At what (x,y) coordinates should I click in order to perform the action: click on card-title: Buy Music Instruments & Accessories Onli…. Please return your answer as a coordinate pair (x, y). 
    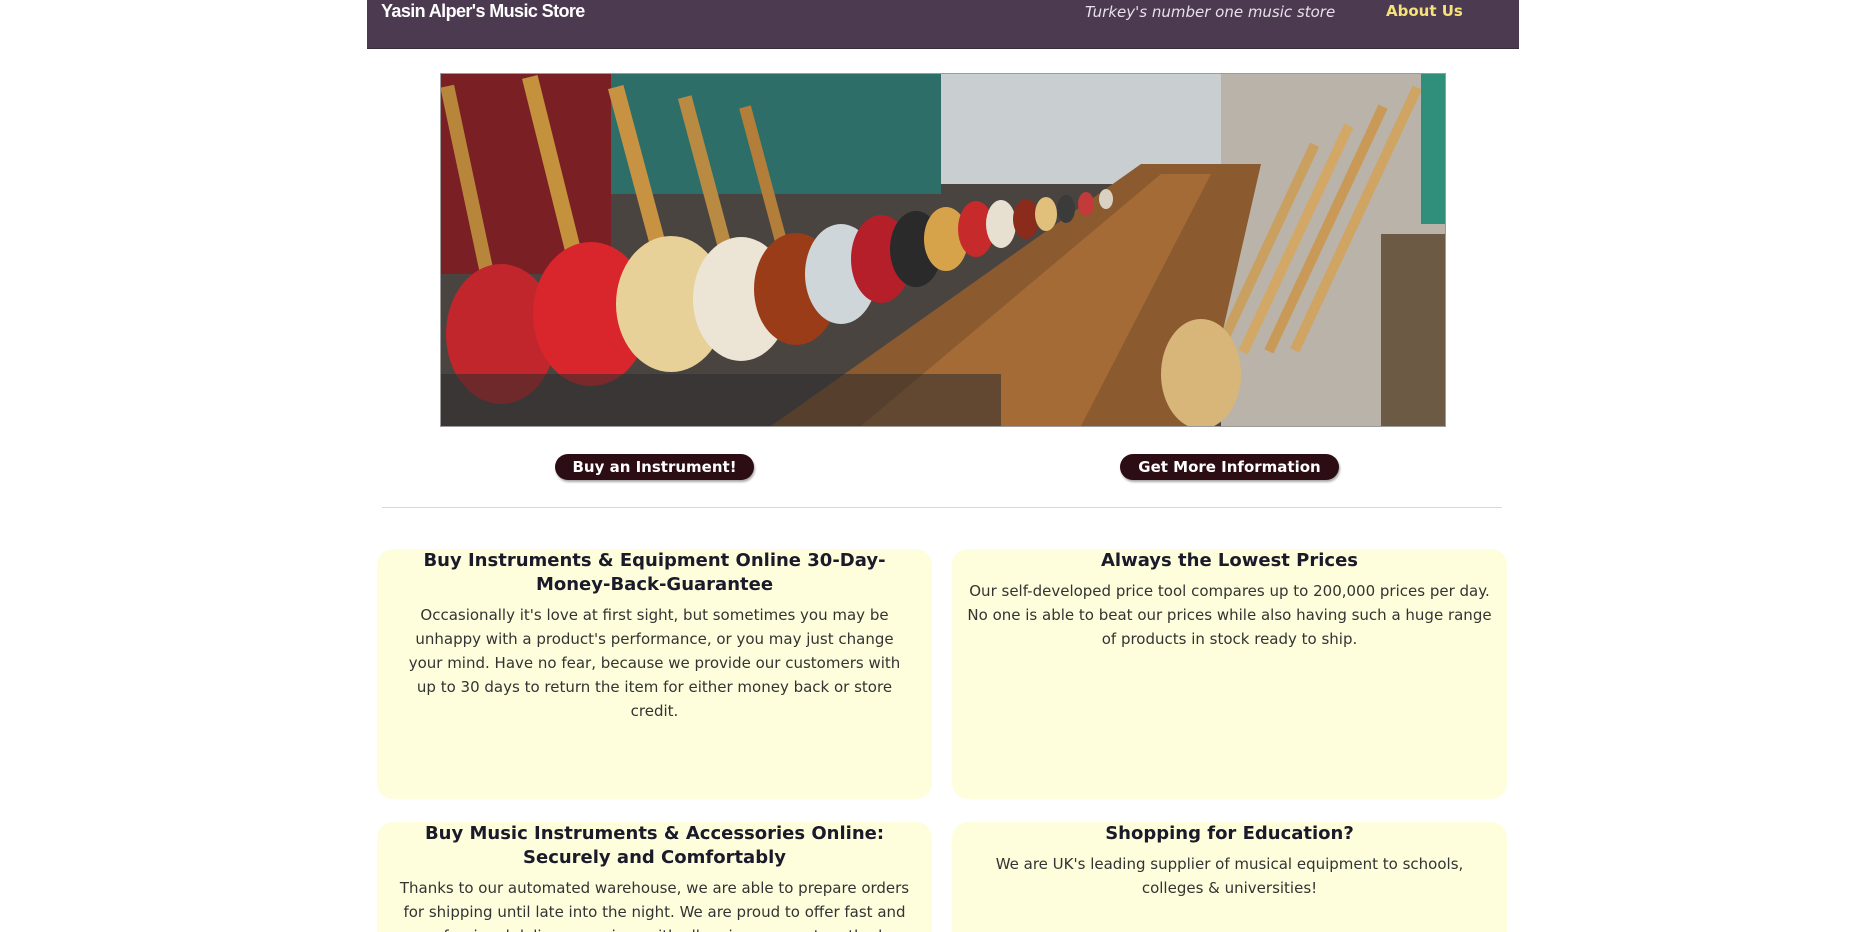
    Looking at the image, I should click on (654, 845).